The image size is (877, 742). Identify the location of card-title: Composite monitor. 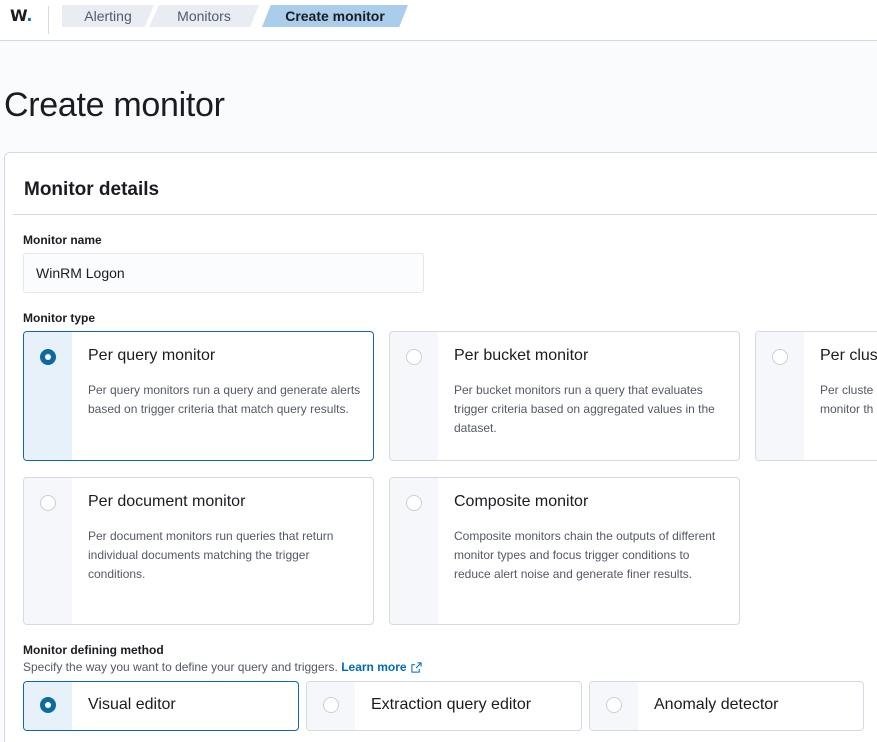
(521, 501).